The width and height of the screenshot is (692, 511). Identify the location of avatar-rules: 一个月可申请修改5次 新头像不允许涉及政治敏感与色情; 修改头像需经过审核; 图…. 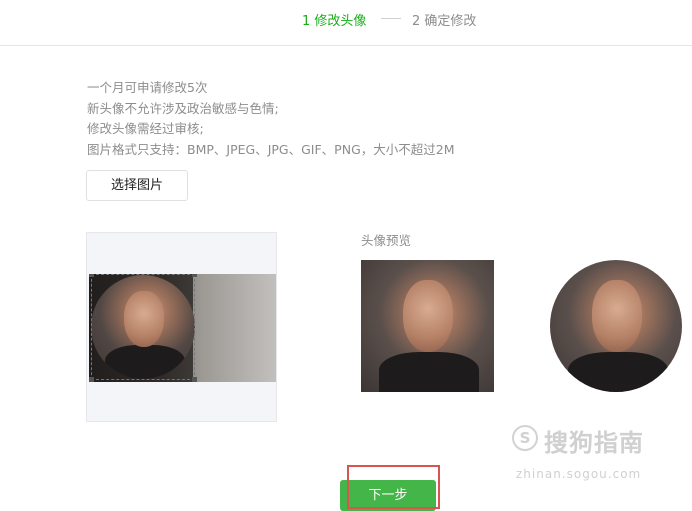
(271, 119).